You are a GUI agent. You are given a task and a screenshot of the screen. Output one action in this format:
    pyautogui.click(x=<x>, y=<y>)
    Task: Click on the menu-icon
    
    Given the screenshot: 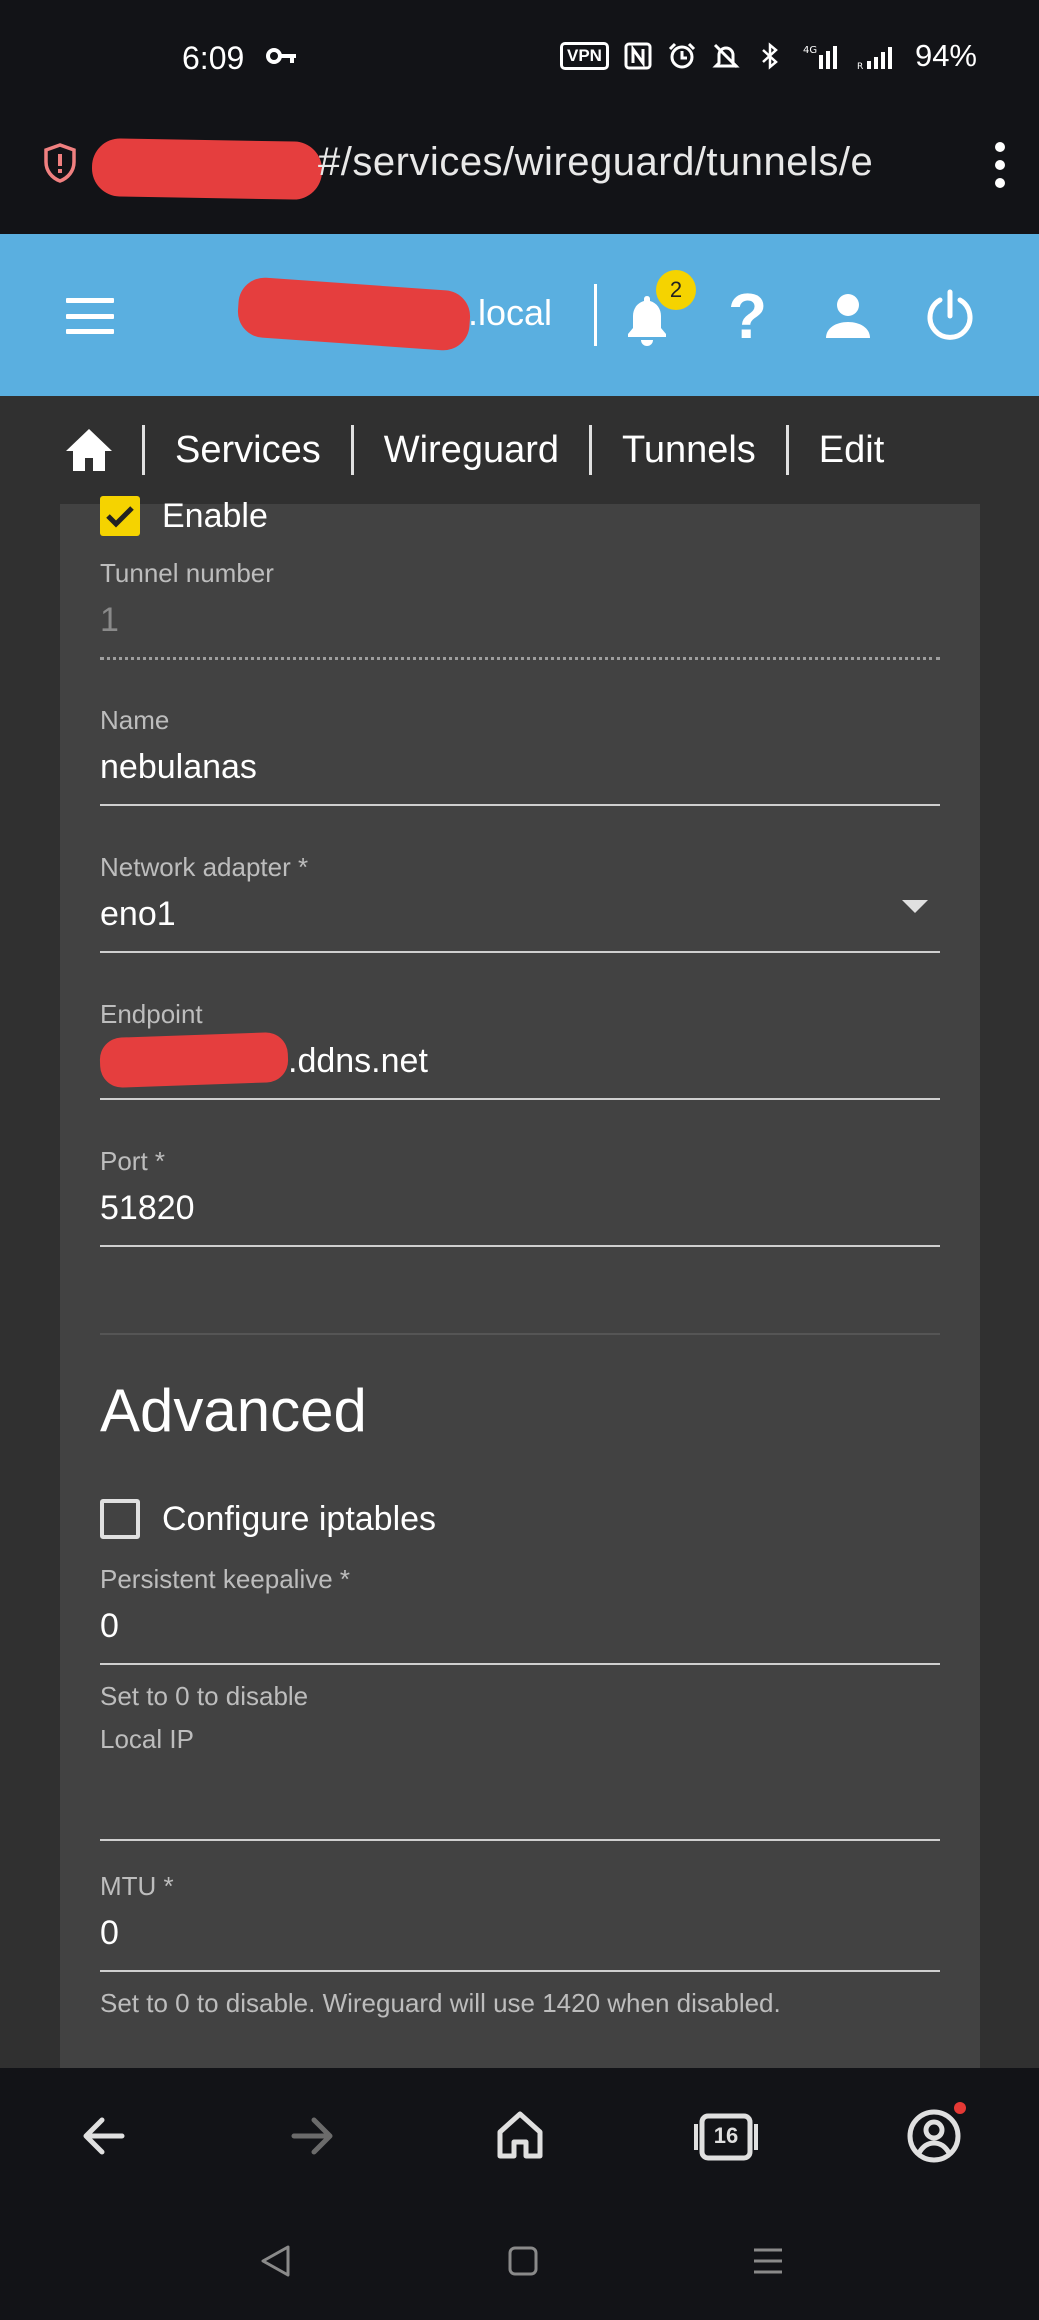 What is the action you would take?
    pyautogui.click(x=90, y=316)
    